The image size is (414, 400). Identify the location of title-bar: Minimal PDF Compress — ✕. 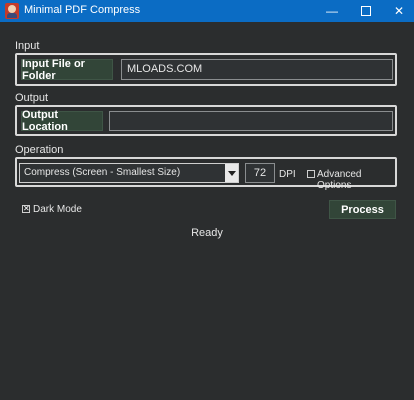
(207, 11).